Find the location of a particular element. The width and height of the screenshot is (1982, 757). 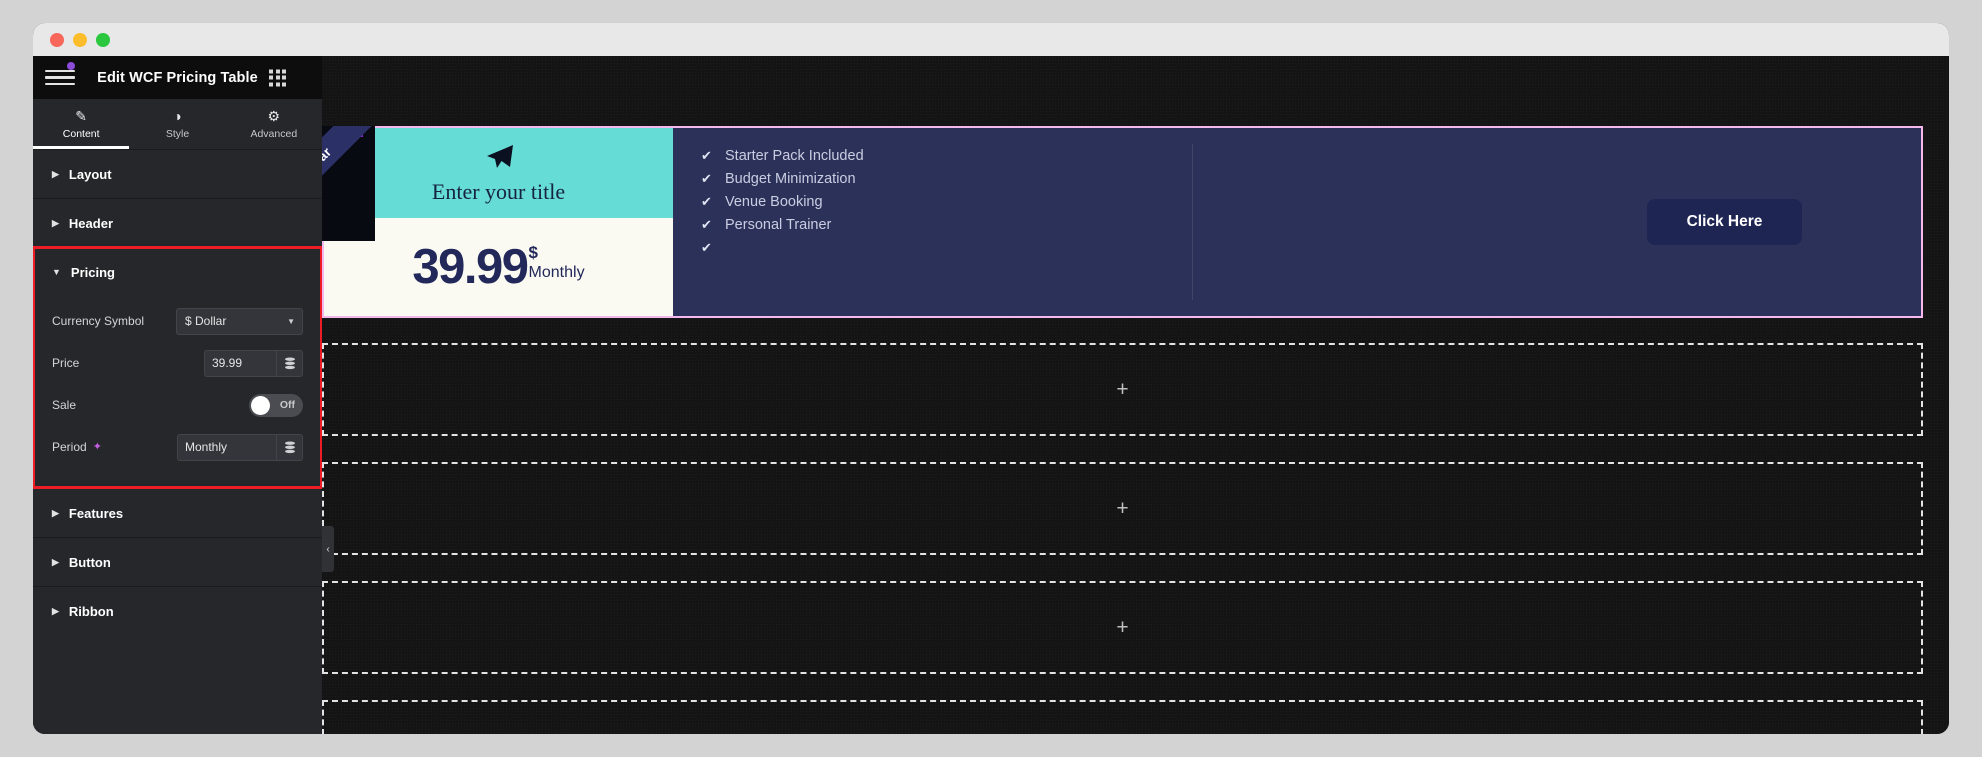

pencil-icon: ✎ is located at coordinates (81, 115).